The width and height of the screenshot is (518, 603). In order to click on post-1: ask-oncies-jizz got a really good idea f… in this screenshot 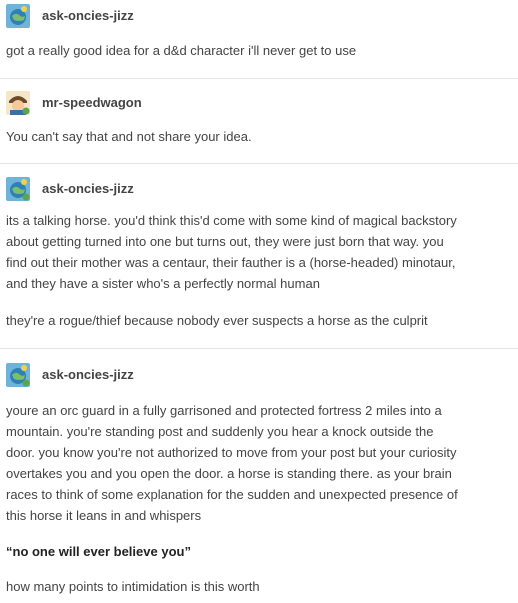, I will do `click(259, 32)`.